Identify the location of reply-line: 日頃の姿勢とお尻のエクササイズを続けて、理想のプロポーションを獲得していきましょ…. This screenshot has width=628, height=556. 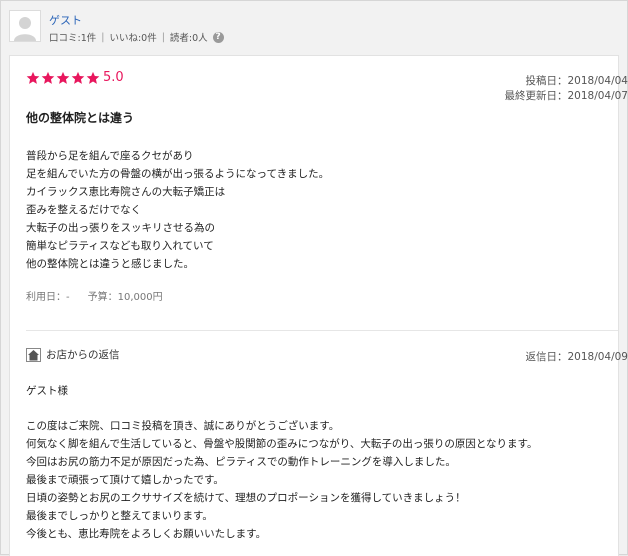
(246, 498).